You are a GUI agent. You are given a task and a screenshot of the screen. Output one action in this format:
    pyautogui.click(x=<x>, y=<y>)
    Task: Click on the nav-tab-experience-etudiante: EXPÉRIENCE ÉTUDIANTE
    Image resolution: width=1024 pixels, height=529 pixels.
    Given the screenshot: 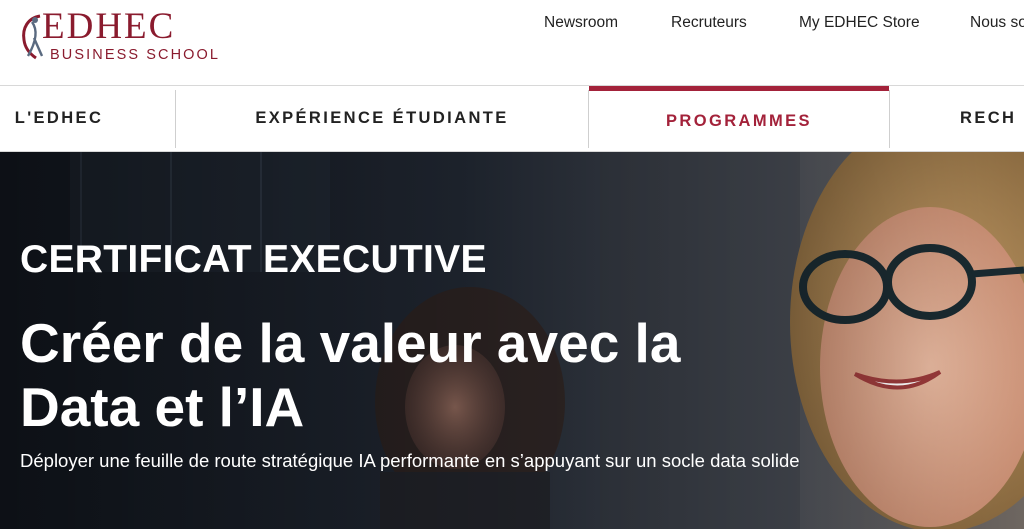 What is the action you would take?
    pyautogui.click(x=382, y=118)
    